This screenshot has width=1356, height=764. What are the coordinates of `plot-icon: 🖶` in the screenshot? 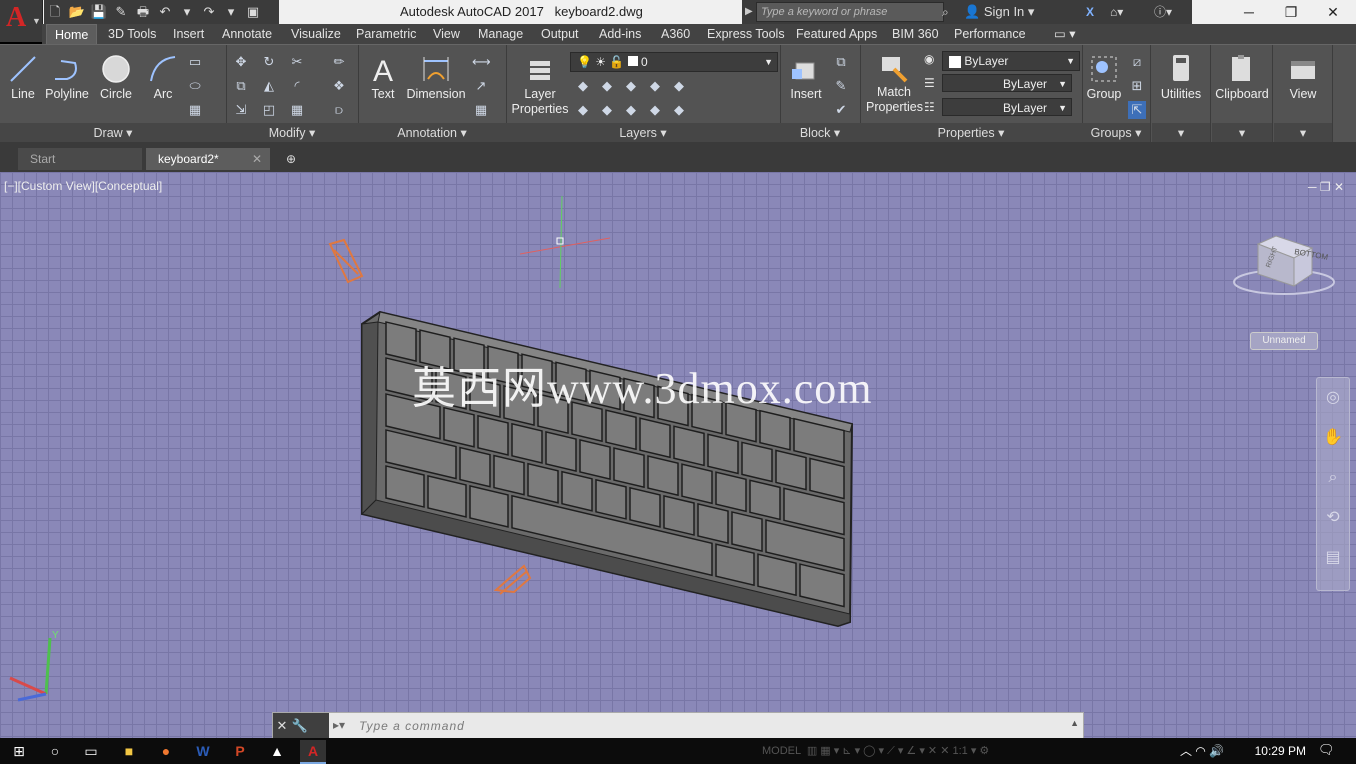 It's located at (143, 12).